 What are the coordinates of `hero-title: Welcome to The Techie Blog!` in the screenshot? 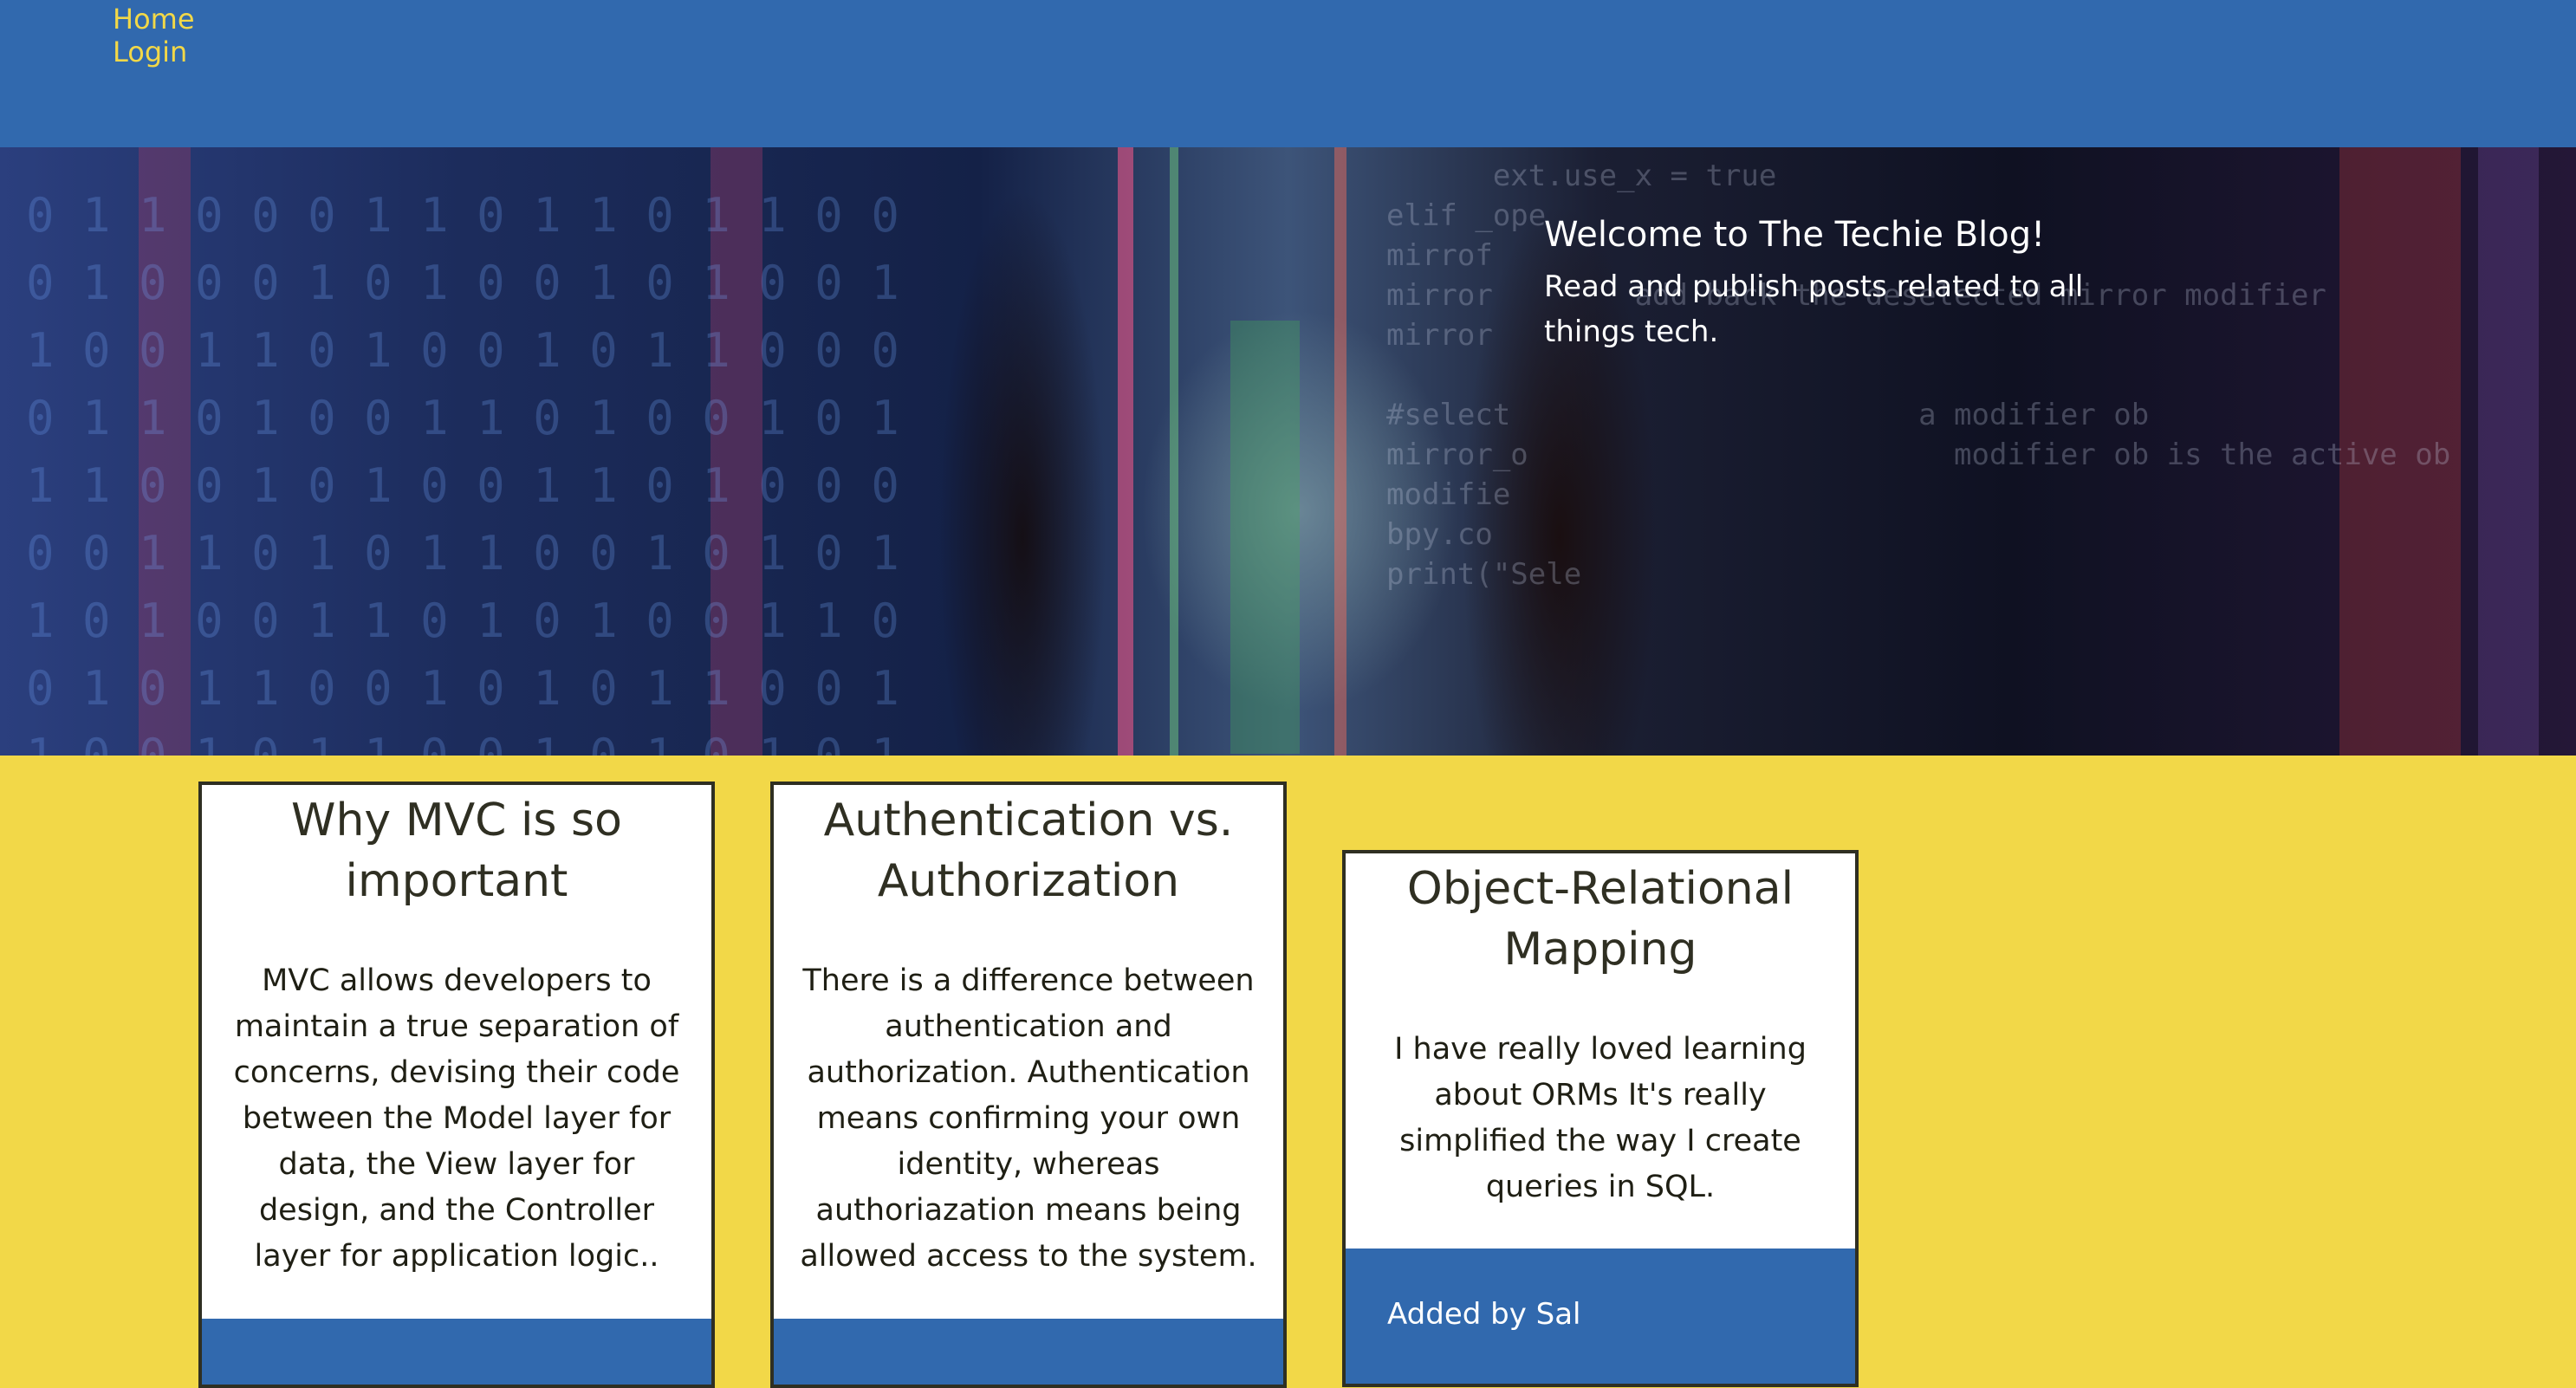 It's located at (1795, 235).